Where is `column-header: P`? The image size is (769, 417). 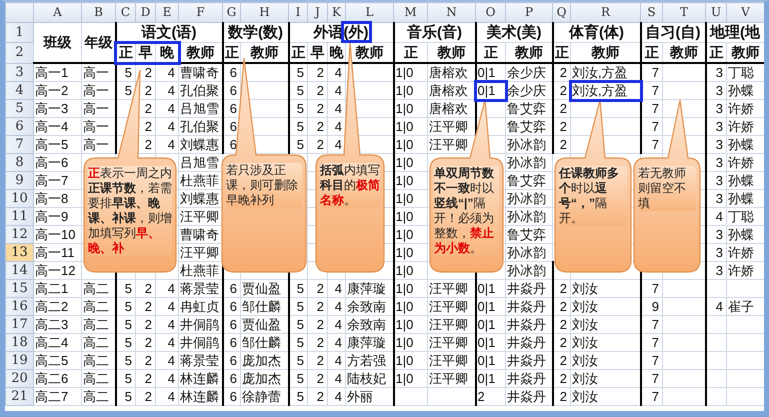
column-header: P is located at coordinates (529, 12).